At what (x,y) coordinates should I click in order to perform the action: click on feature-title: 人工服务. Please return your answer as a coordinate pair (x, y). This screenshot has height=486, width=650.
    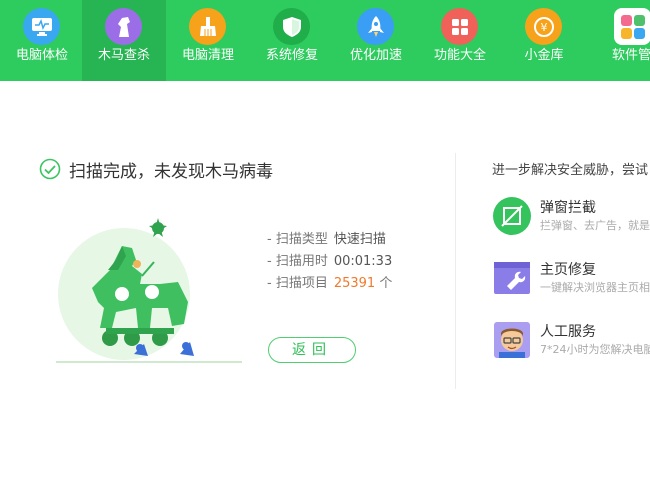
    Looking at the image, I should click on (568, 332).